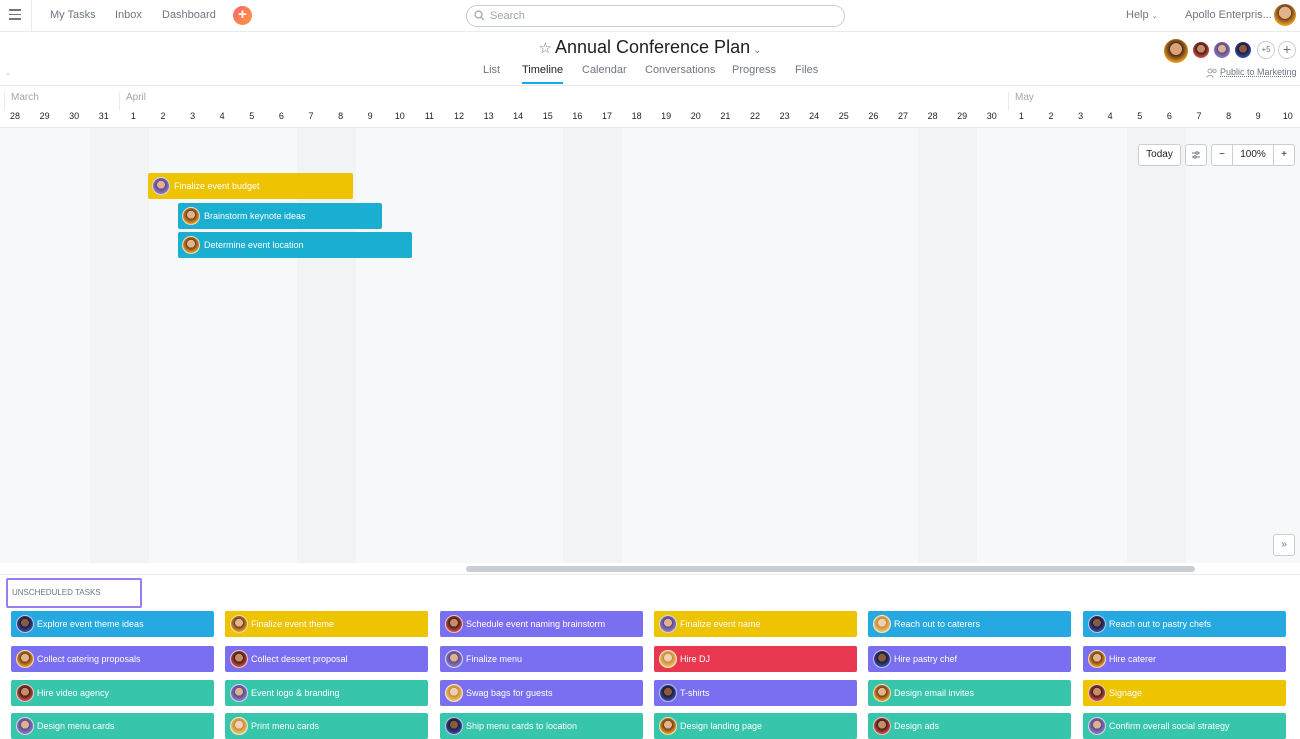  What do you see at coordinates (1184, 659) in the screenshot?
I see `unscheduled-task-card: Hire caterer` at bounding box center [1184, 659].